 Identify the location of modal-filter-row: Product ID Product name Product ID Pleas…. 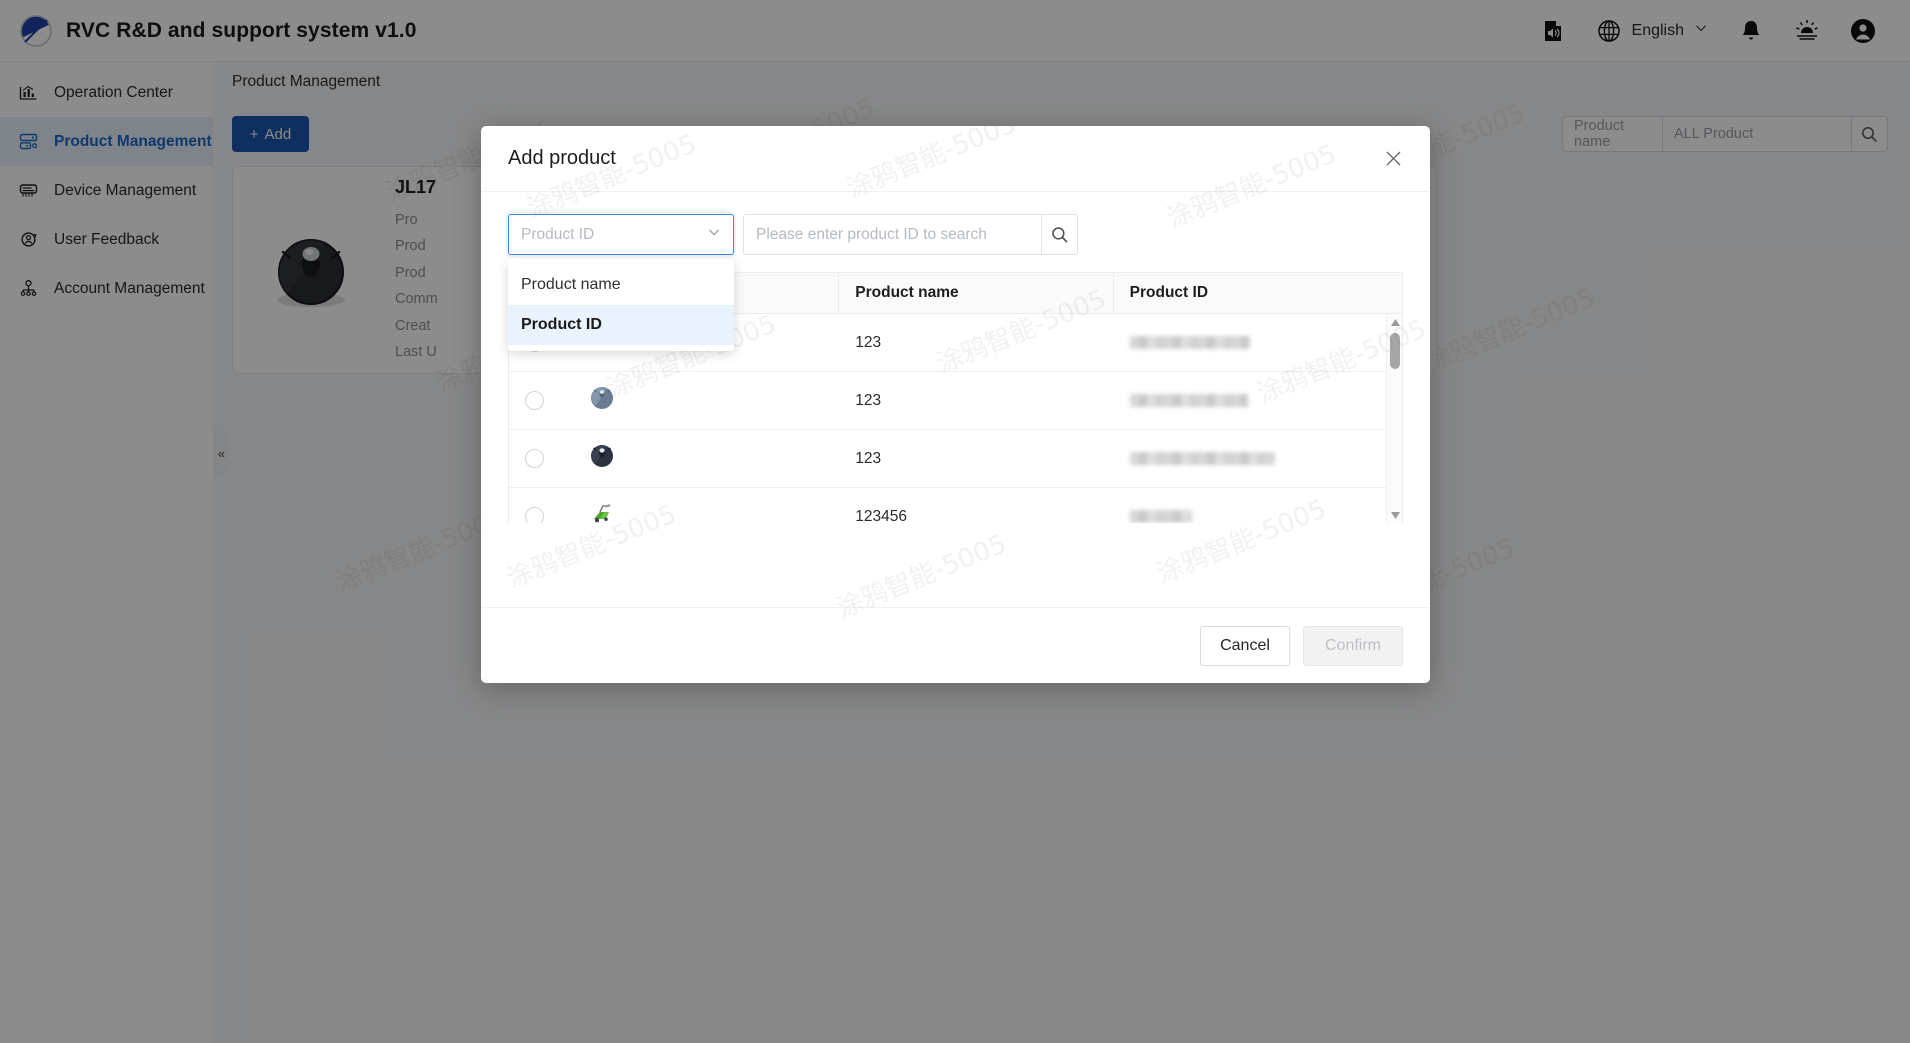
(955, 282).